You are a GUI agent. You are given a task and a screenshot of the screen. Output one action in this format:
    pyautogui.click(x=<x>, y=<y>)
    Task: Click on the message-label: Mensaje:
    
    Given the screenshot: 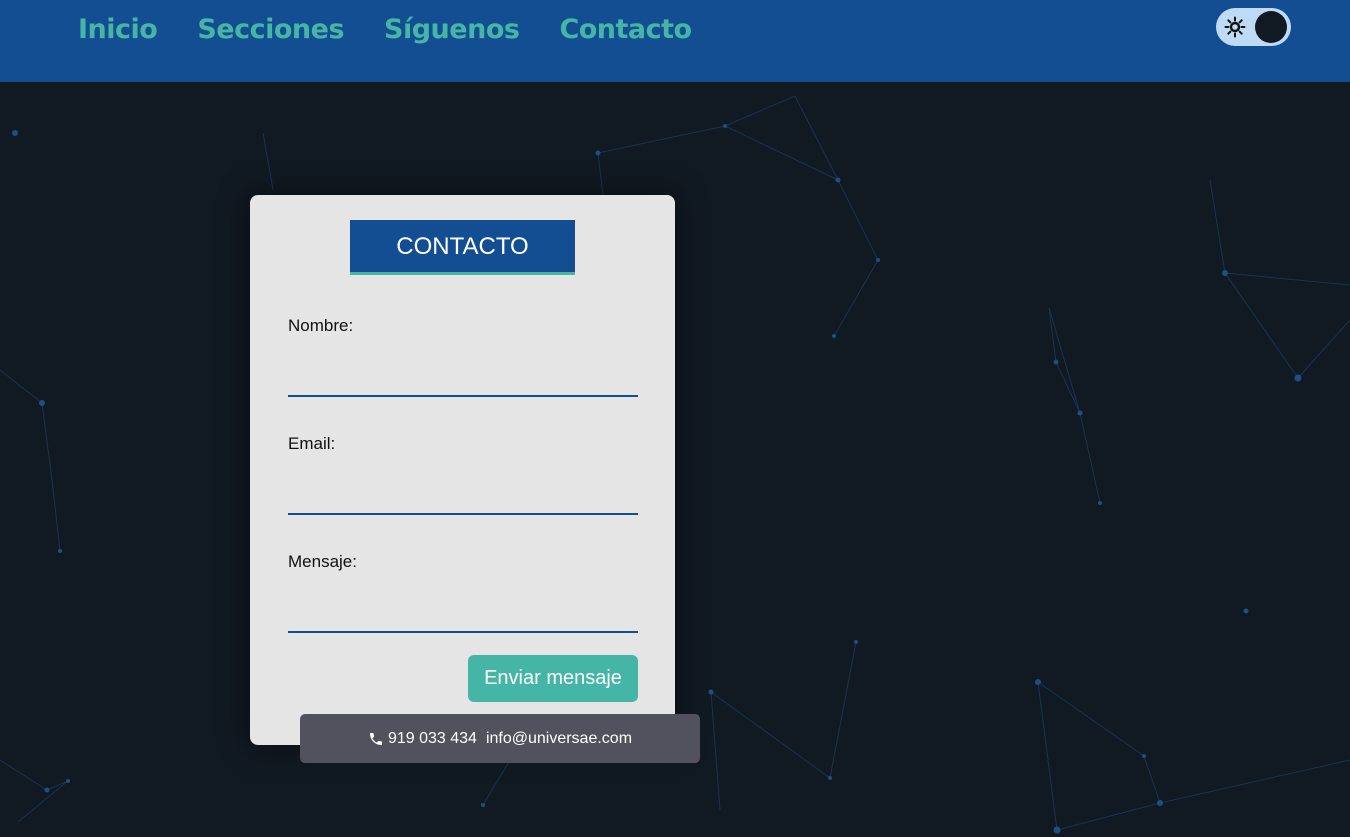 What is the action you would take?
    pyautogui.click(x=322, y=561)
    